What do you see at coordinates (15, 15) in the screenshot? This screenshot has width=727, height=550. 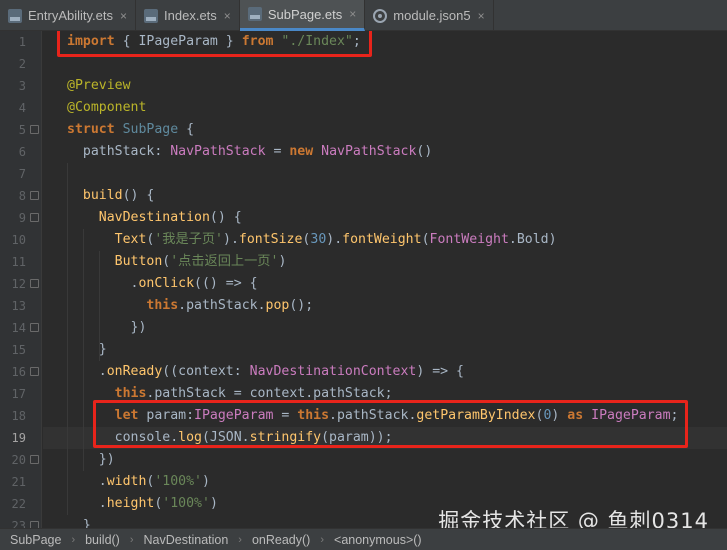 I see `ets-file-icon` at bounding box center [15, 15].